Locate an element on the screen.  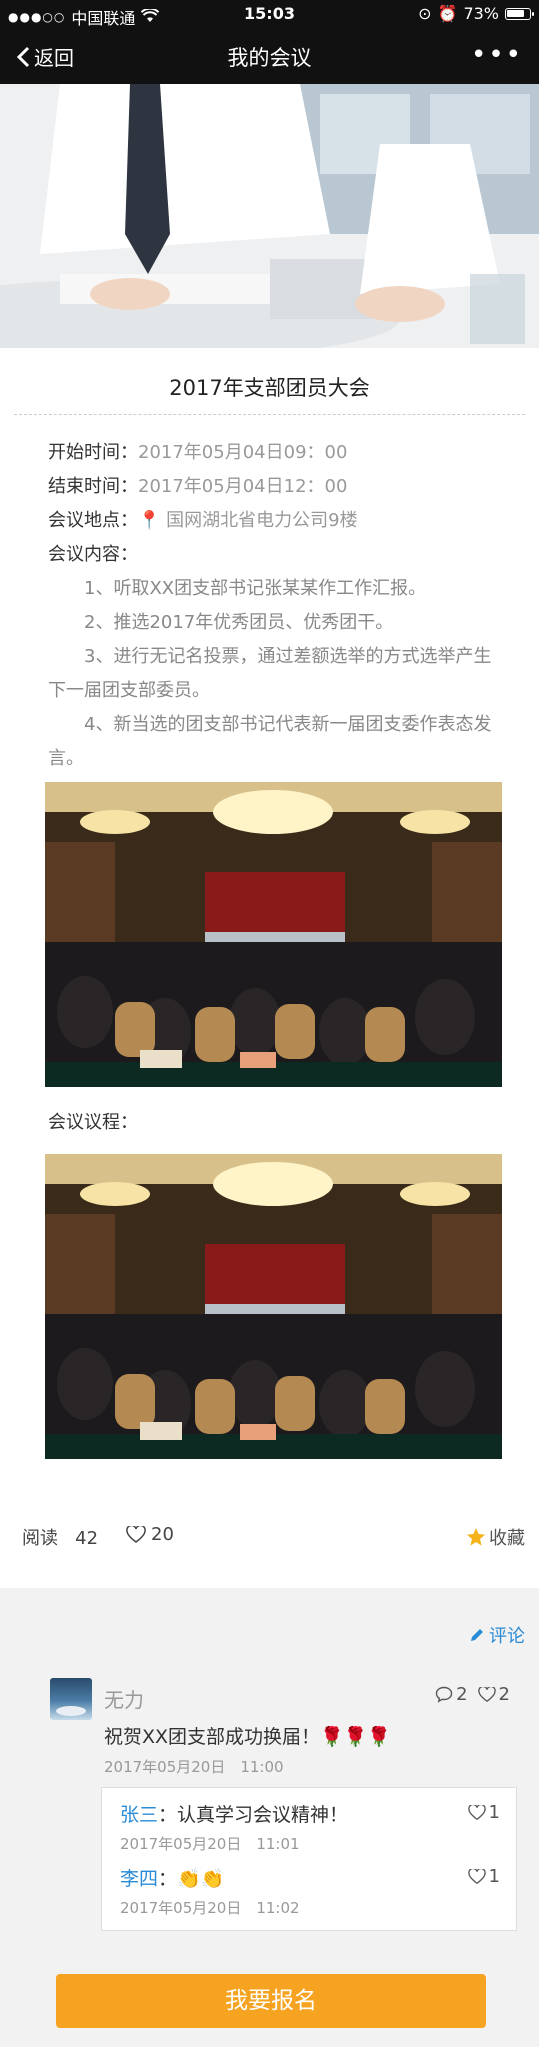
favorite-label: 收藏 is located at coordinates (507, 1538).